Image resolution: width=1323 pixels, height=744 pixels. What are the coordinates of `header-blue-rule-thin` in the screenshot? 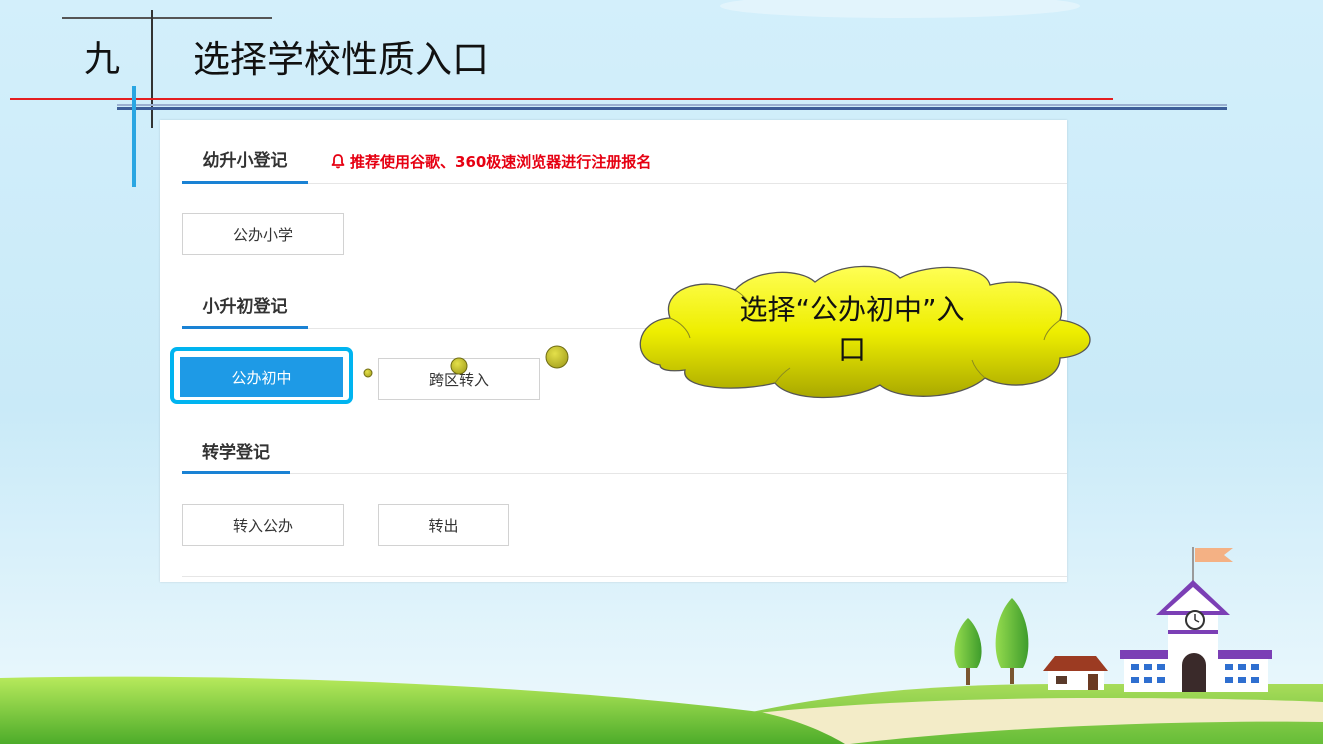 It's located at (672, 105).